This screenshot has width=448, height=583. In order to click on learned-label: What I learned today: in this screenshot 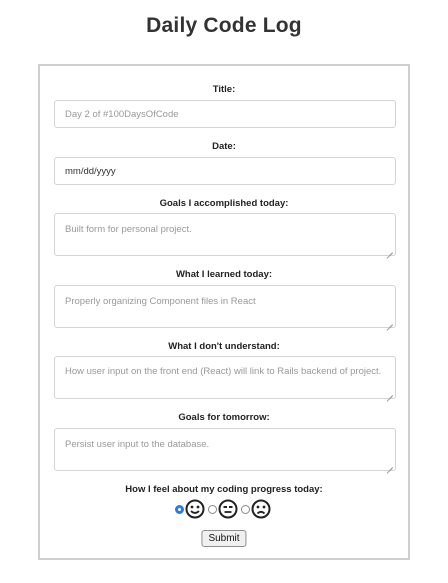, I will do `click(224, 274)`.